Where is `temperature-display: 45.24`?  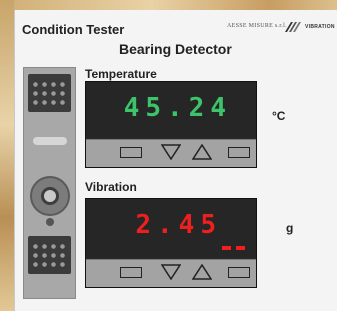 temperature-display: 45.24 is located at coordinates (171, 110).